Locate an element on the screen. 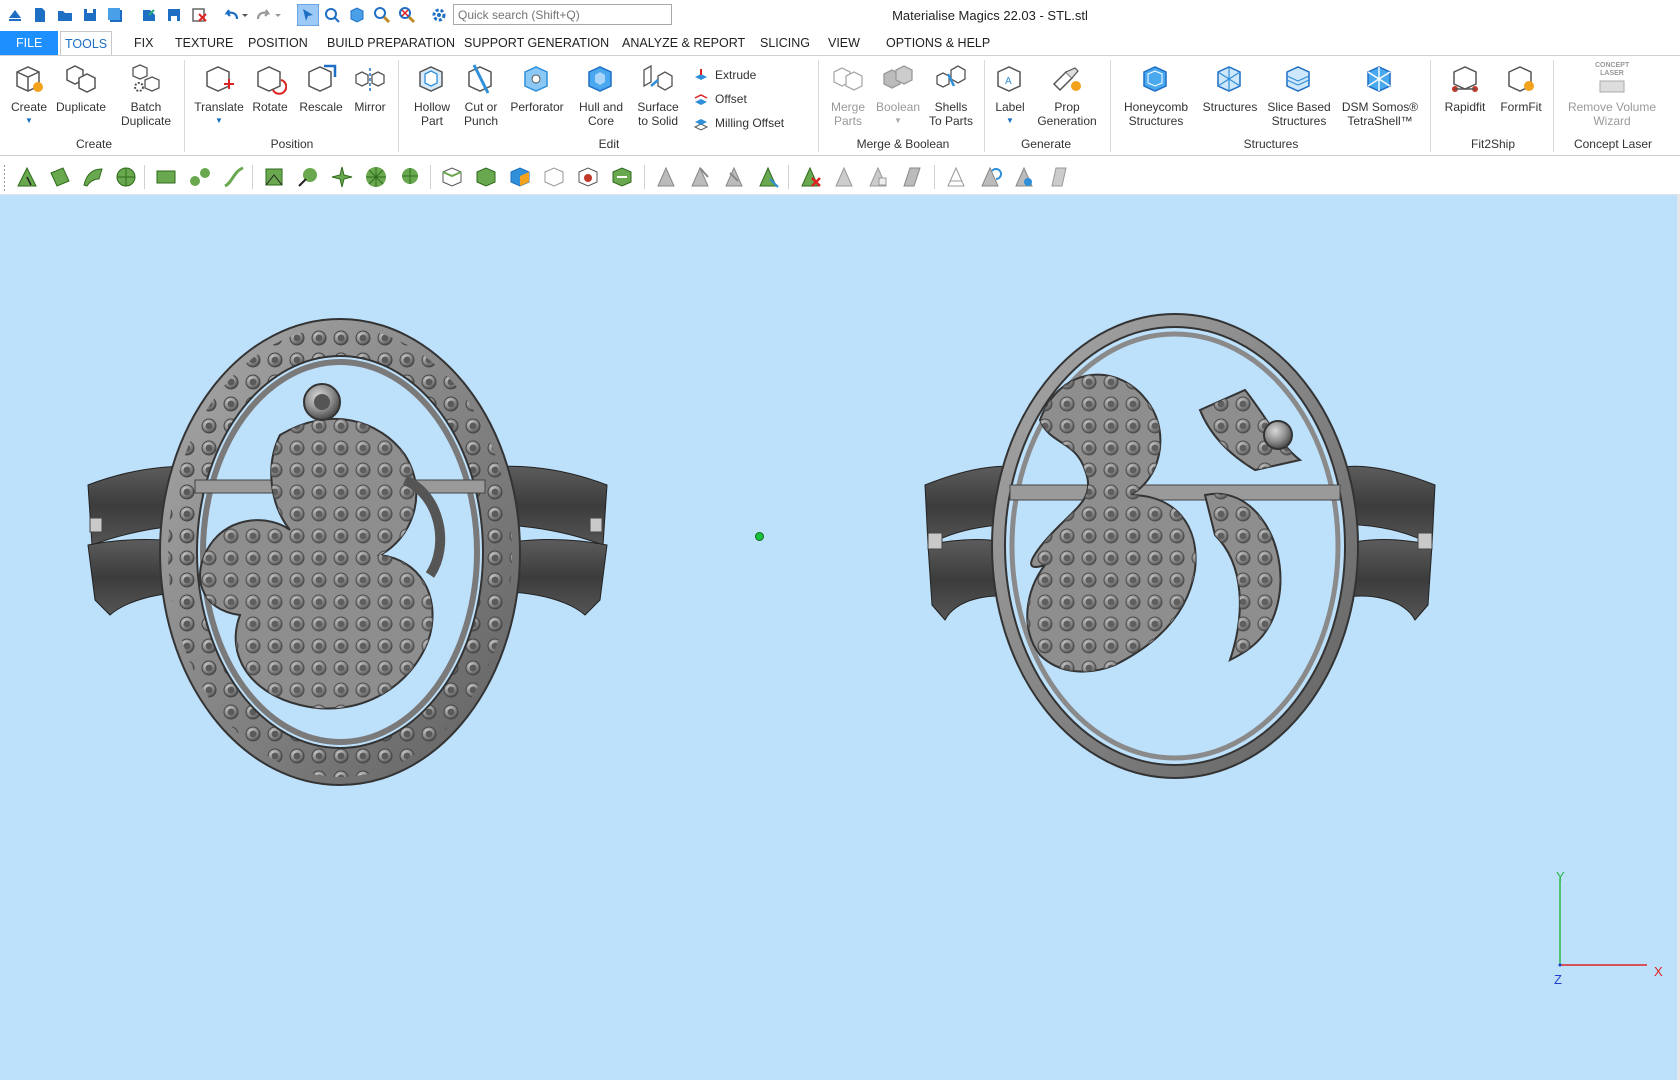 The image size is (1680, 1080). unmark-part-icon is located at coordinates (554, 177).